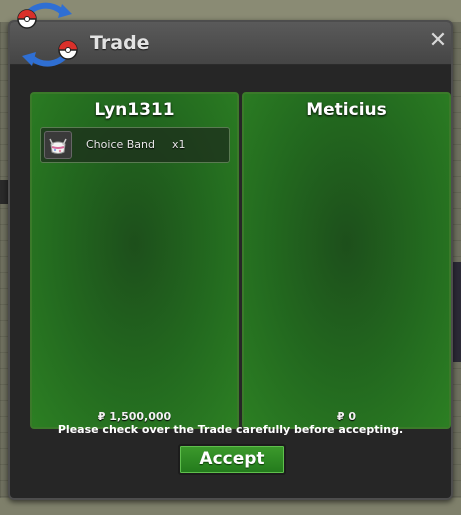  What do you see at coordinates (438, 41) in the screenshot?
I see `close-button: ✕` at bounding box center [438, 41].